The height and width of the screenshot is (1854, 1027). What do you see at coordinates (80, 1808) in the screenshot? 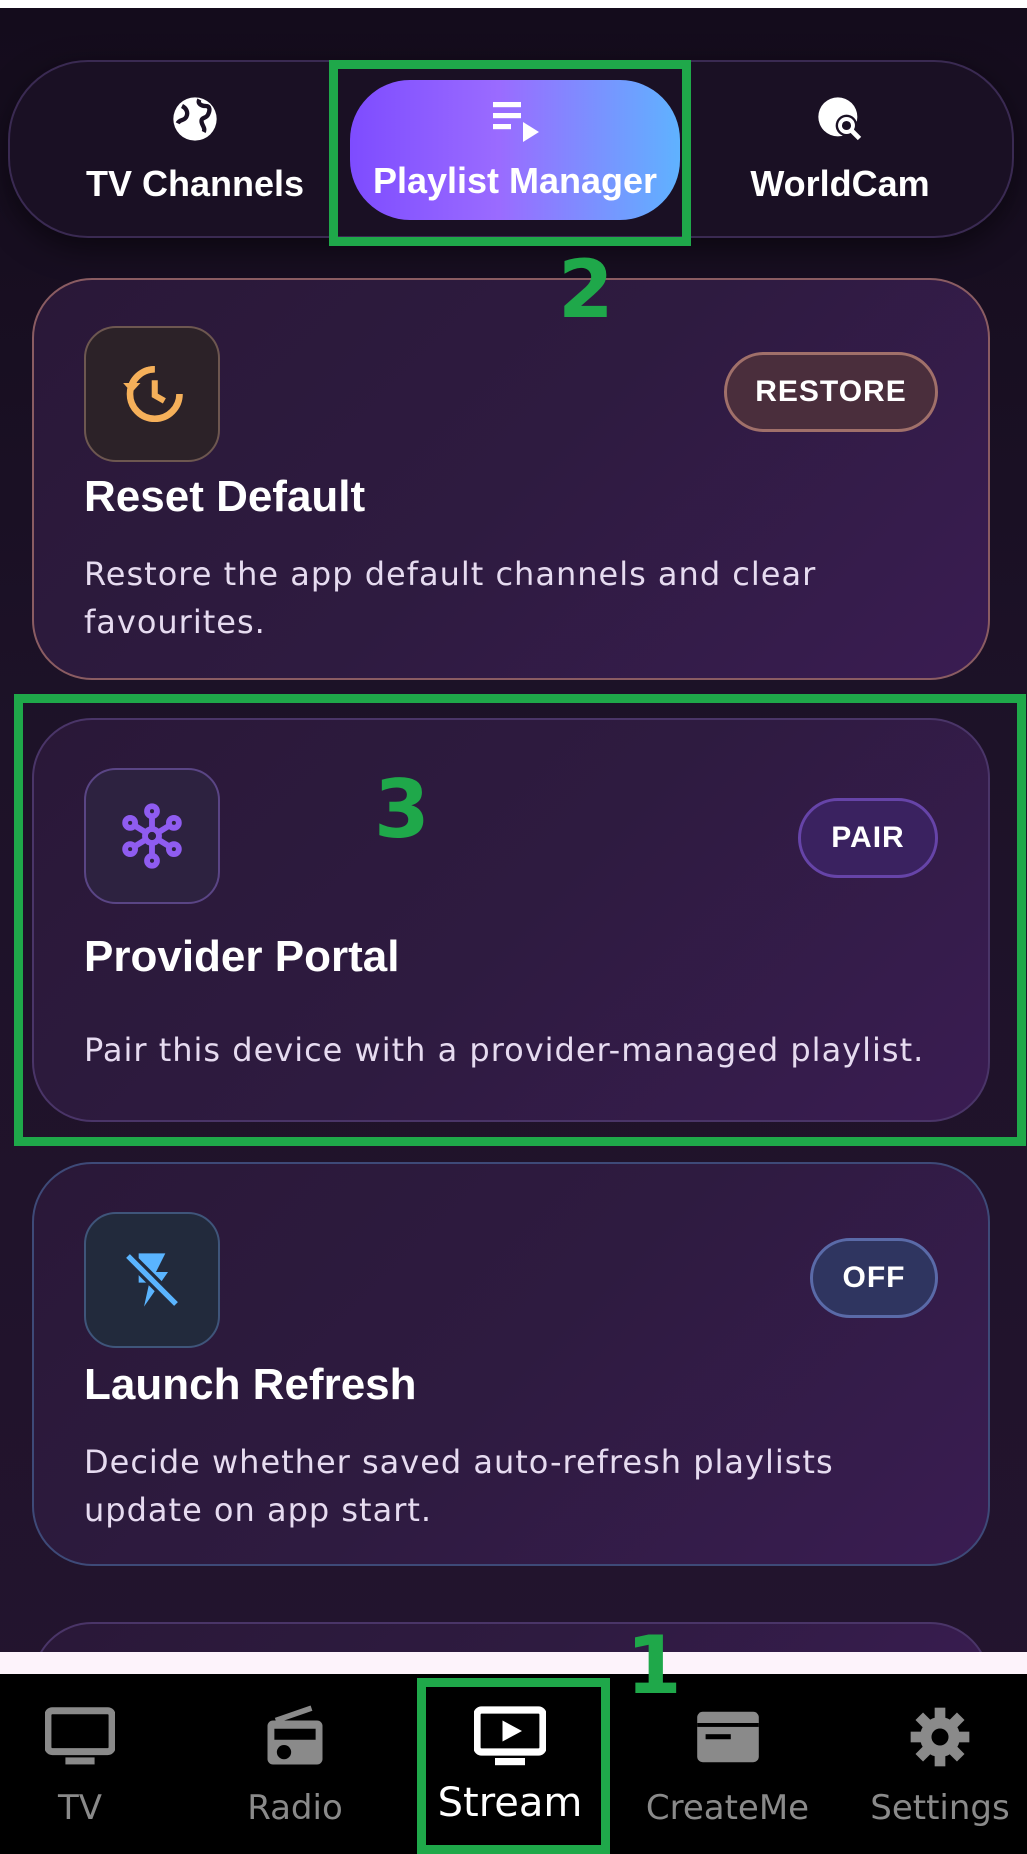
I see `nav-label: TV` at bounding box center [80, 1808].